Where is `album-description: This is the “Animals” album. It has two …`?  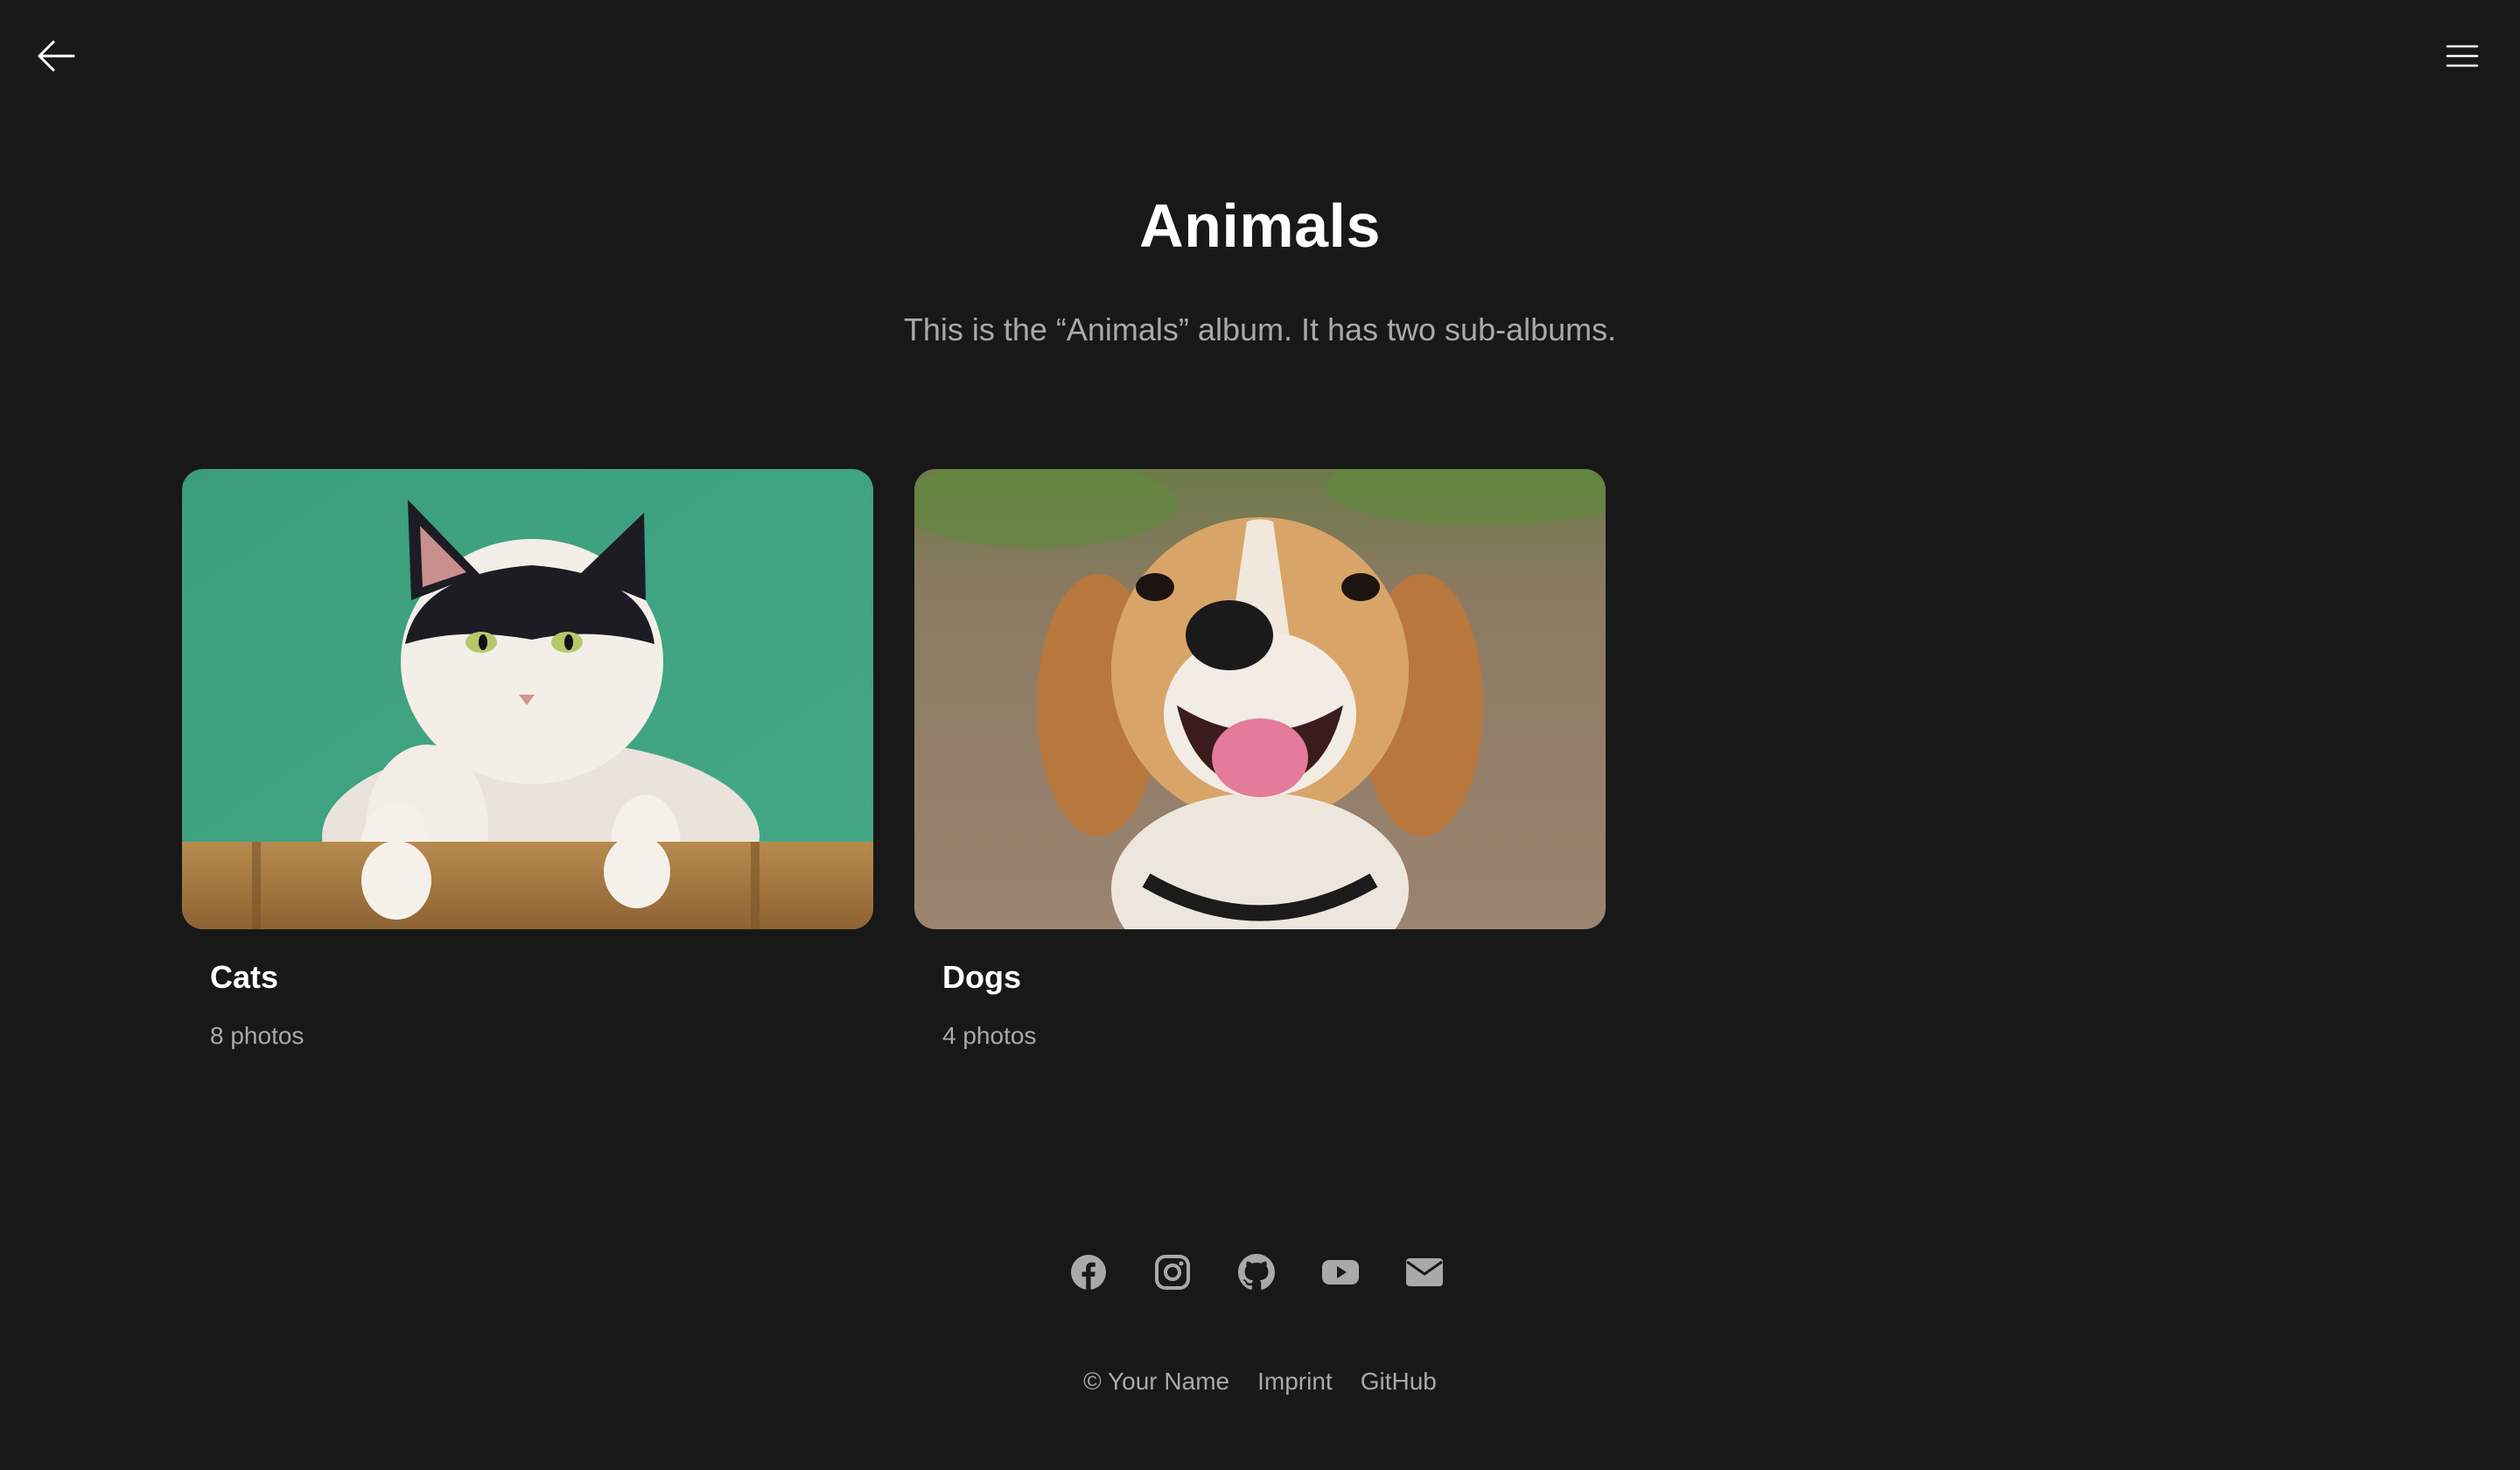 album-description: This is the “Animals” album. It has two … is located at coordinates (1260, 329).